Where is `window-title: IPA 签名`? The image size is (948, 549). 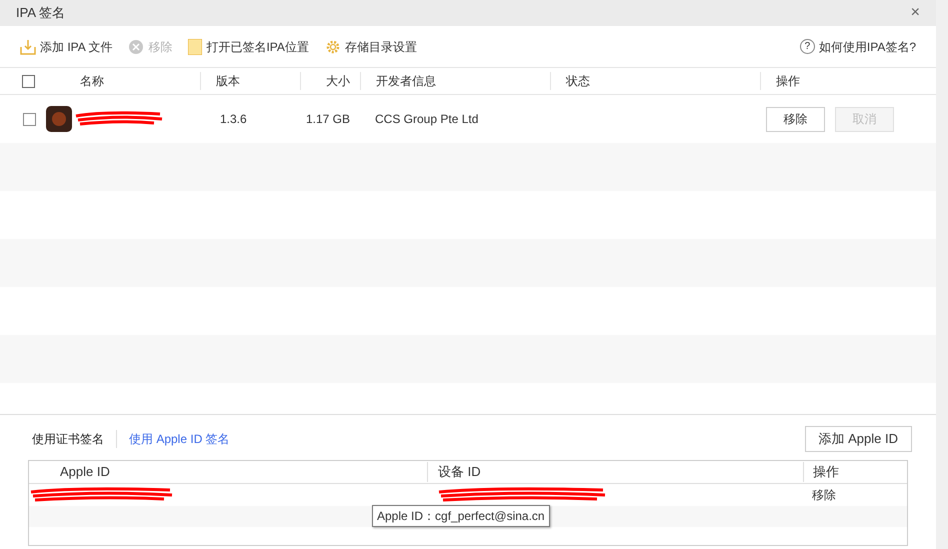 window-title: IPA 签名 is located at coordinates (40, 13).